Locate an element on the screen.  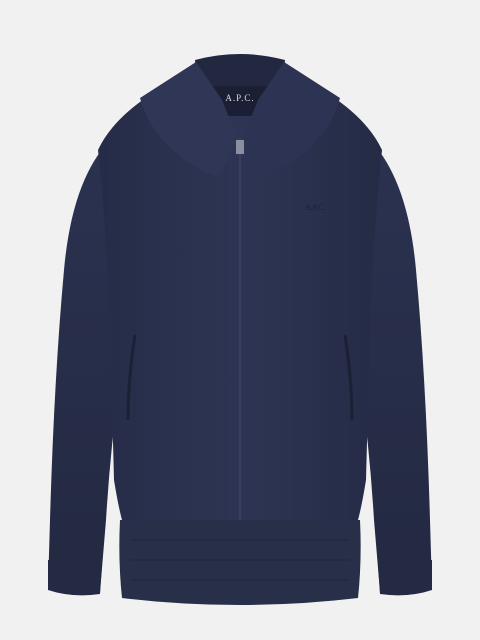
zipper-pull is located at coordinates (240, 147).